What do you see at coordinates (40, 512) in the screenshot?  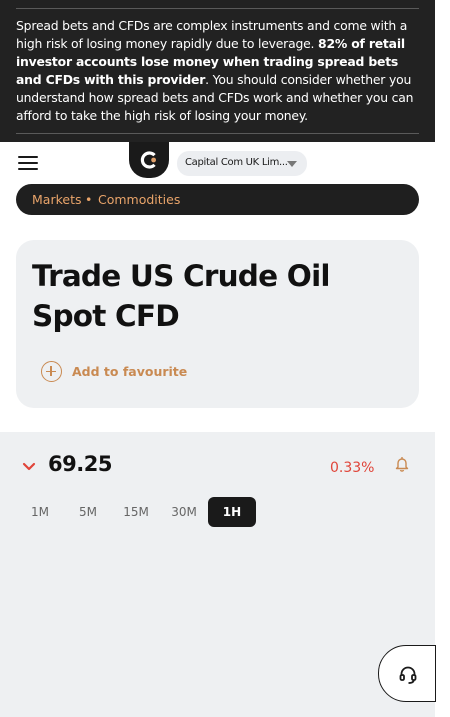 I see `interval-1m: 1M` at bounding box center [40, 512].